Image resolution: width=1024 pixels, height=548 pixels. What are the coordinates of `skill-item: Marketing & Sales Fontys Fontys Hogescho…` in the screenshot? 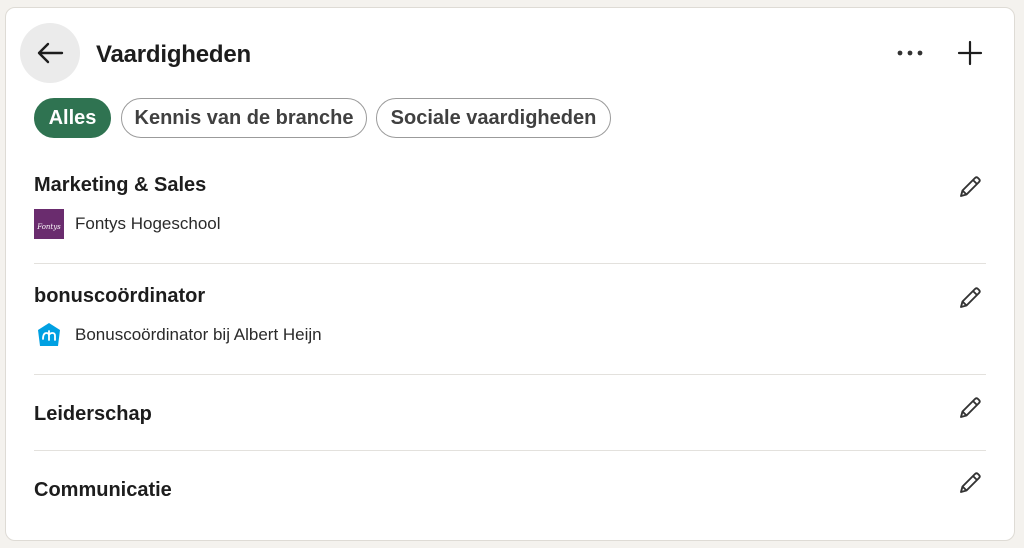 It's located at (510, 211).